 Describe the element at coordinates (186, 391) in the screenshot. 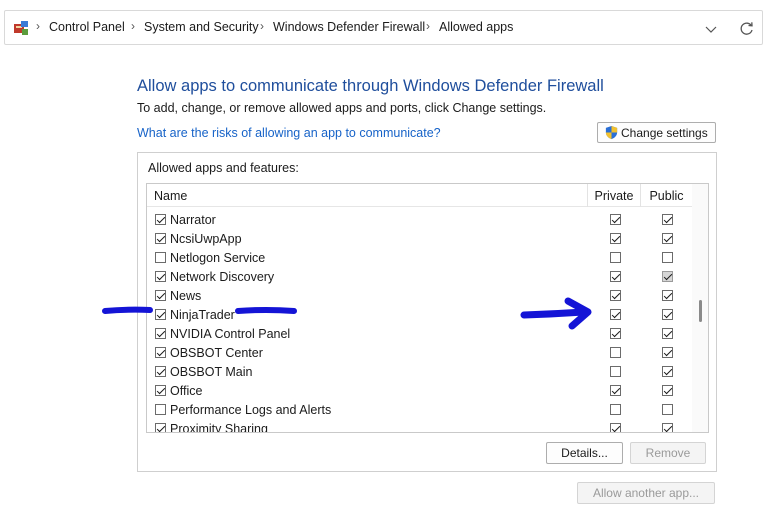

I see `app-name: Office` at that location.